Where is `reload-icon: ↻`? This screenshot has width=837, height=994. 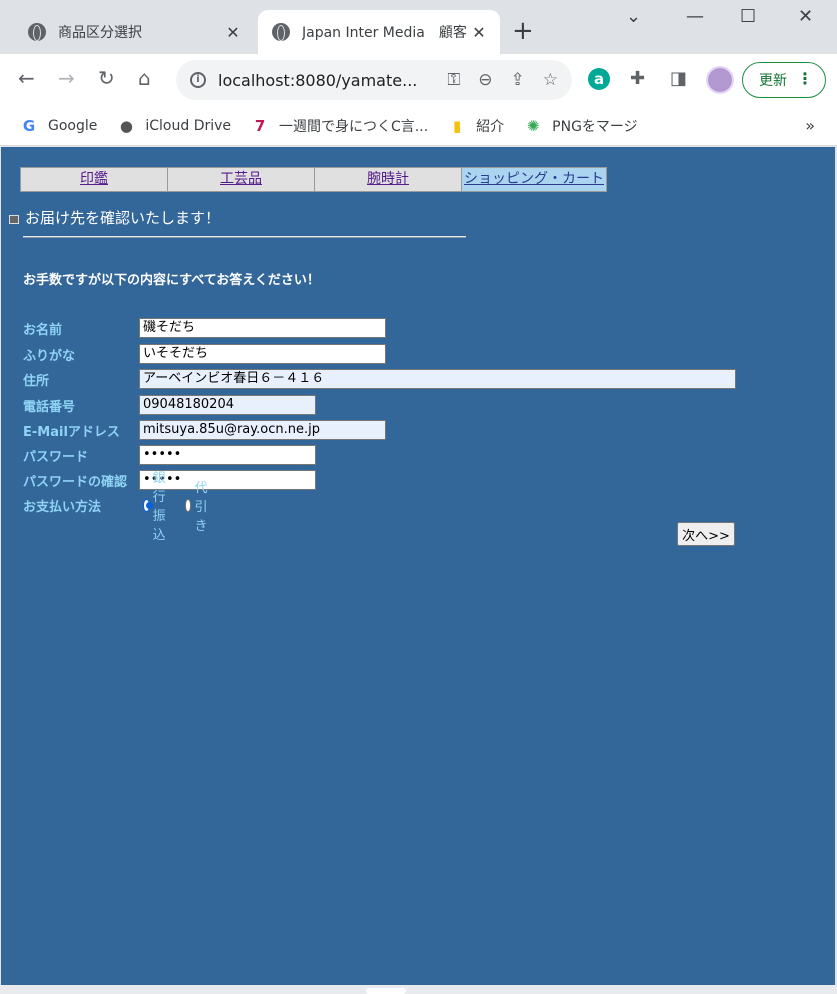 reload-icon: ↻ is located at coordinates (106, 78).